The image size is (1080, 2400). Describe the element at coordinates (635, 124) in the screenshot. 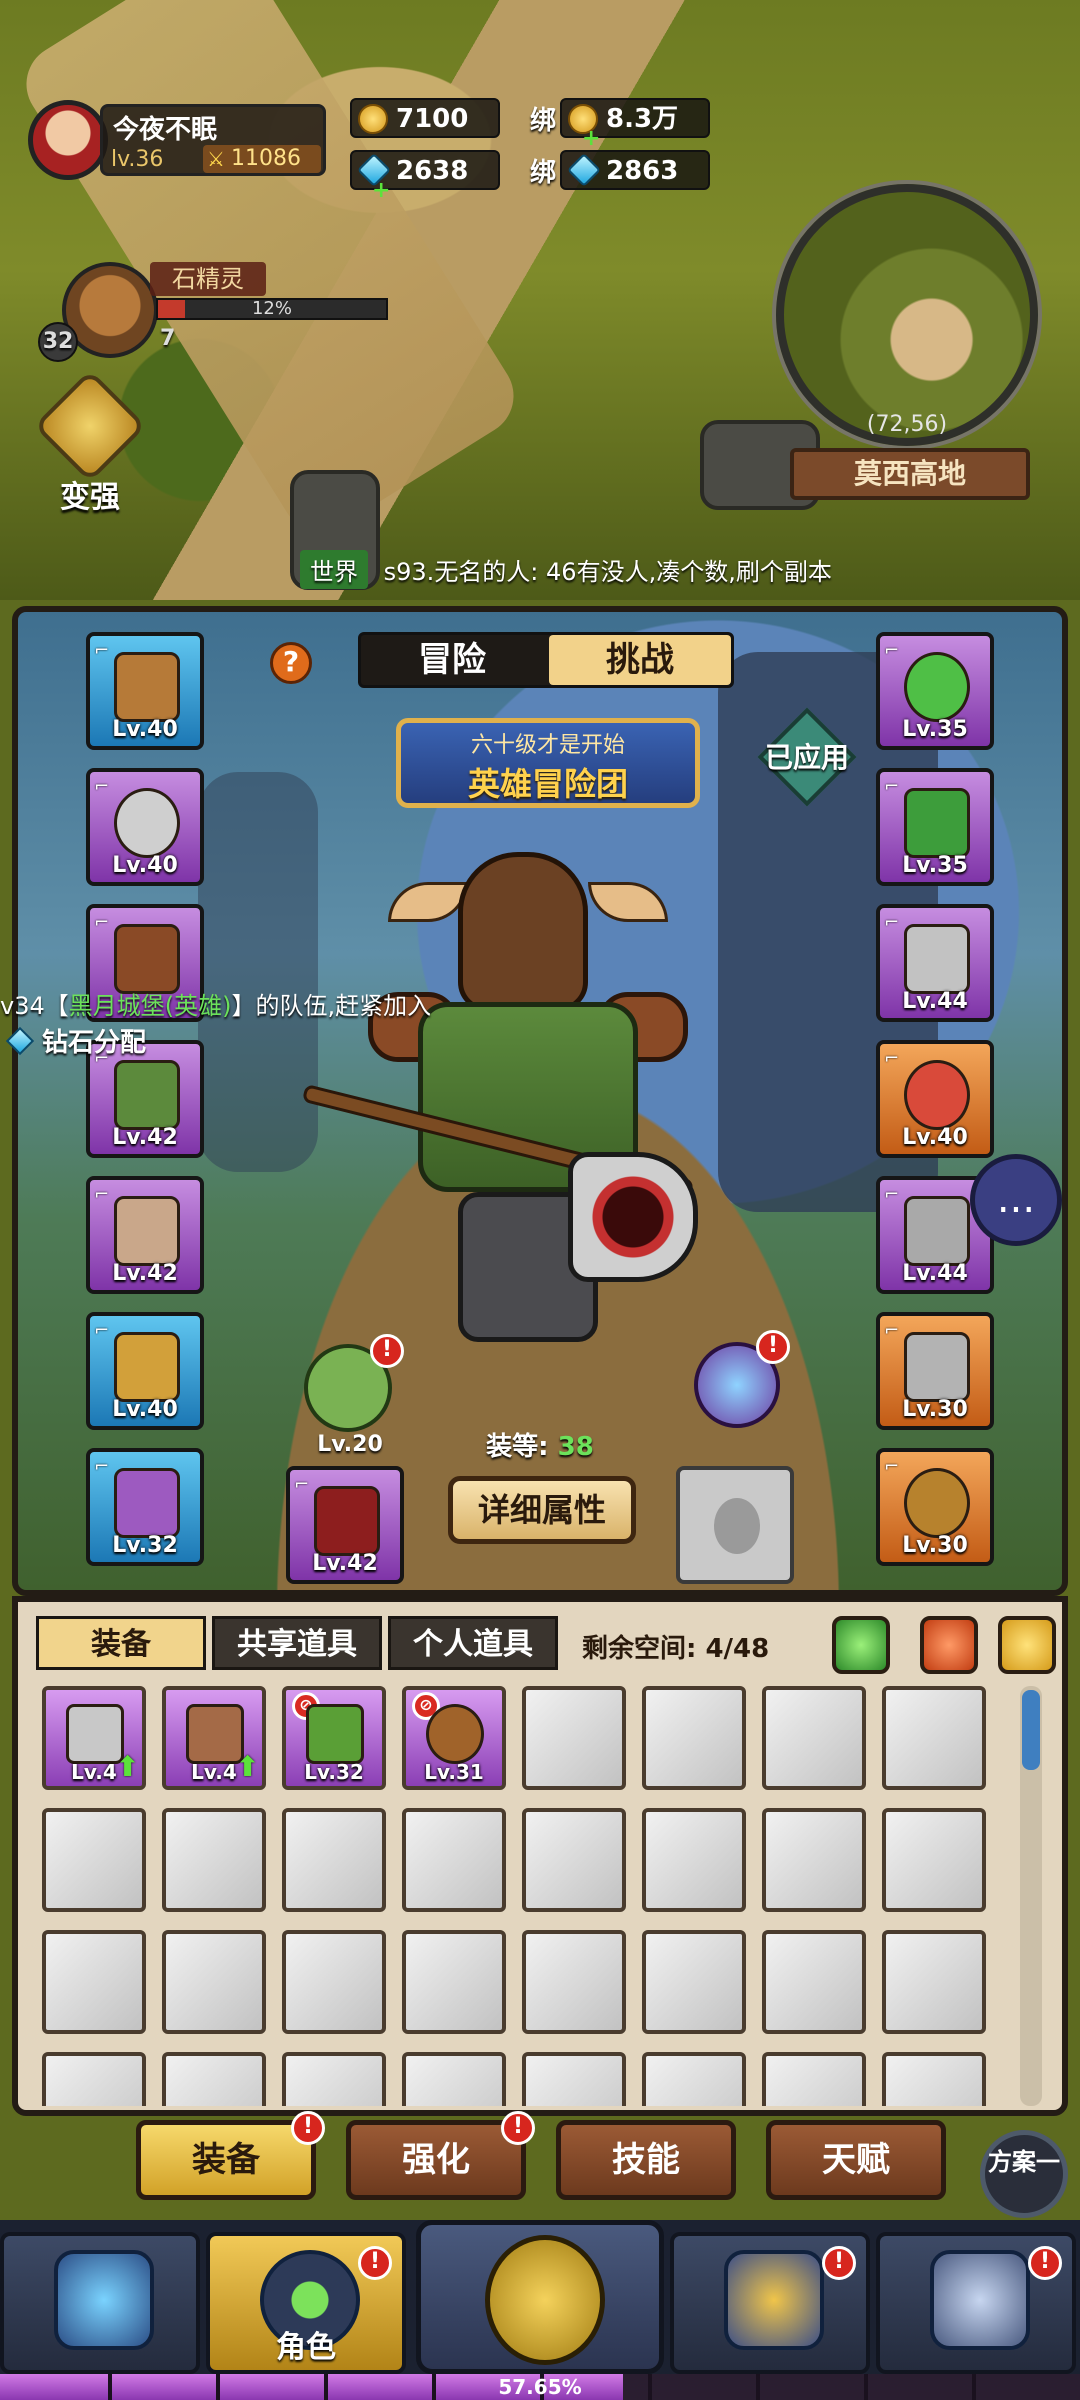

I see `bound-gold-counter: + 8.3万` at that location.